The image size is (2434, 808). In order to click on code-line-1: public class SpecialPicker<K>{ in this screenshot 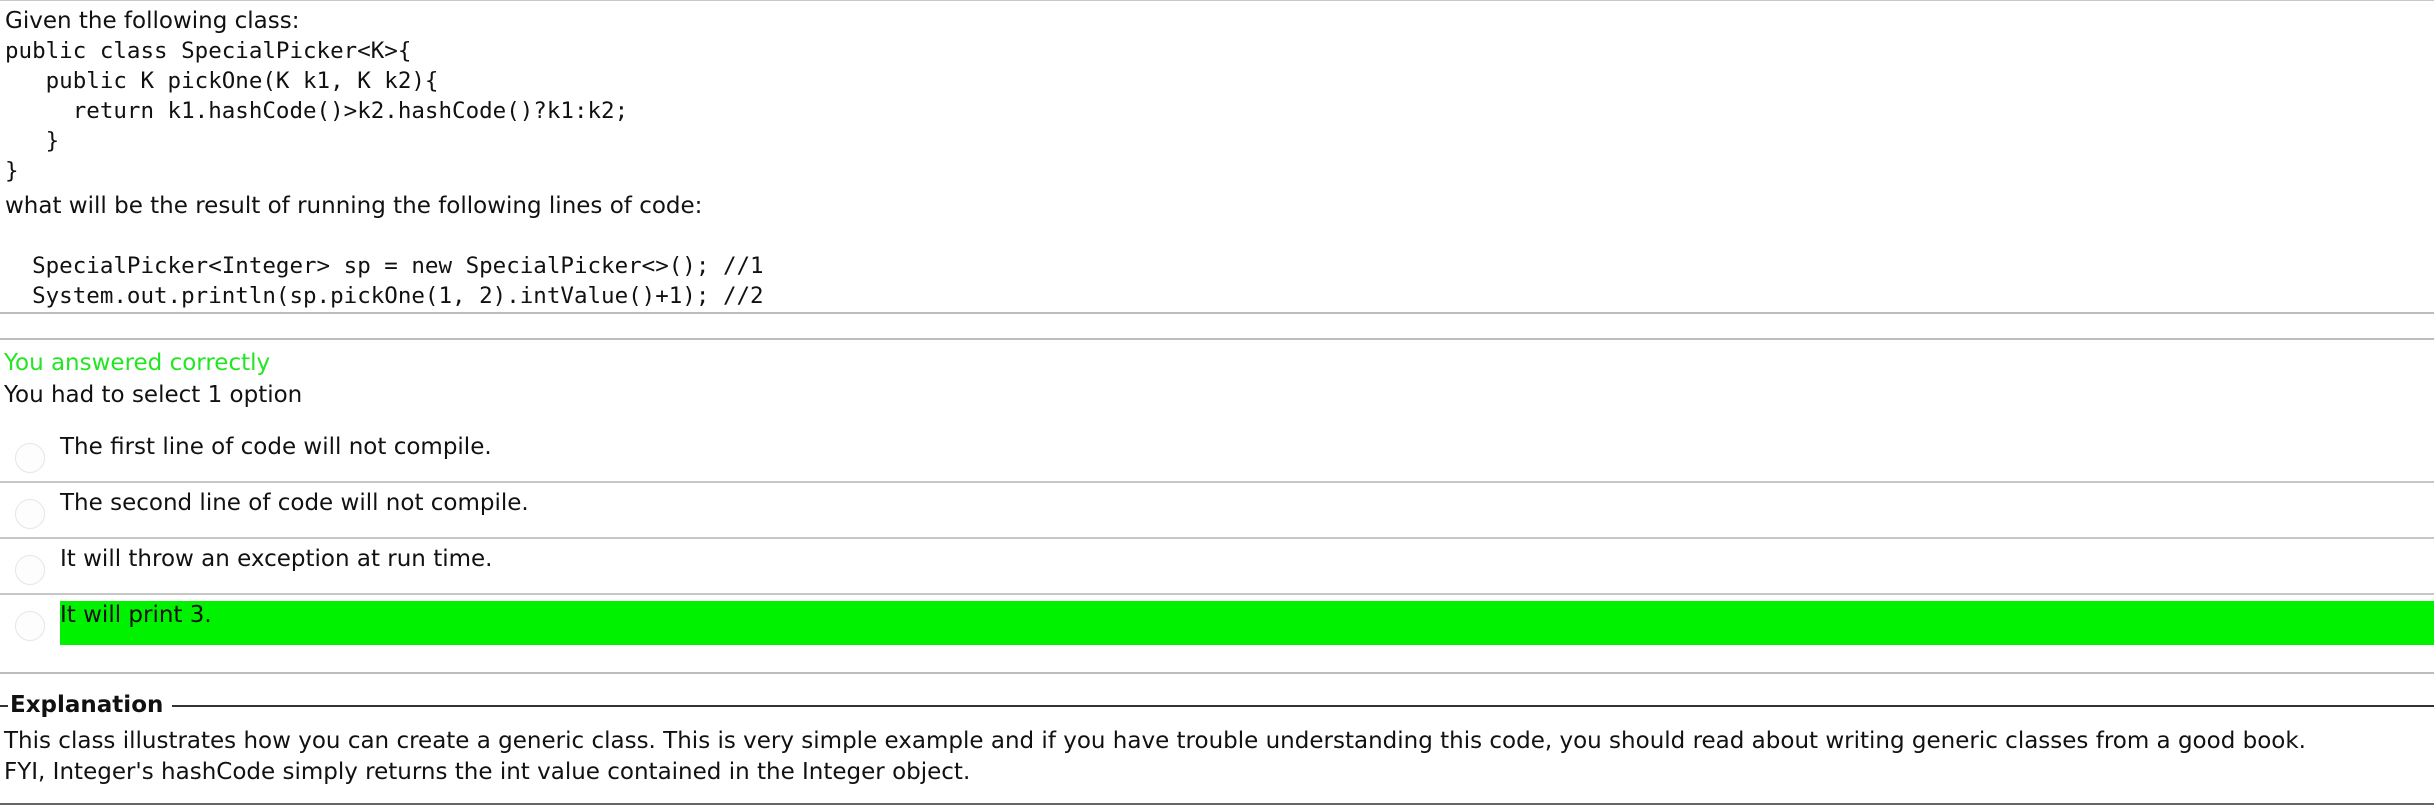, I will do `click(208, 51)`.